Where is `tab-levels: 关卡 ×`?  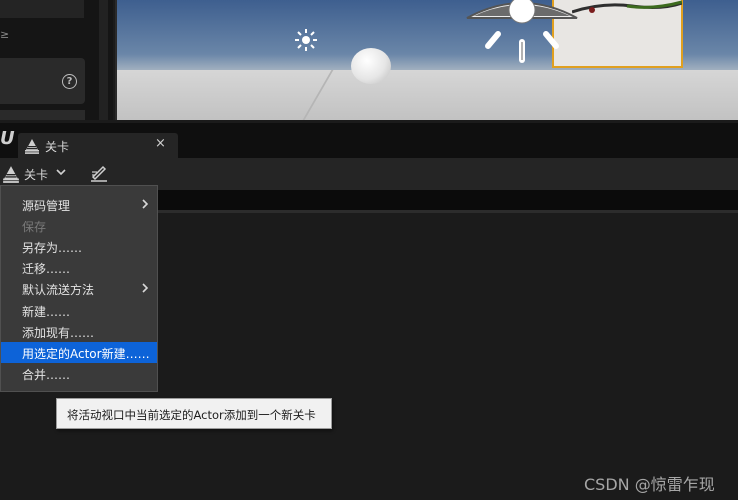 tab-levels: 关卡 × is located at coordinates (98, 145).